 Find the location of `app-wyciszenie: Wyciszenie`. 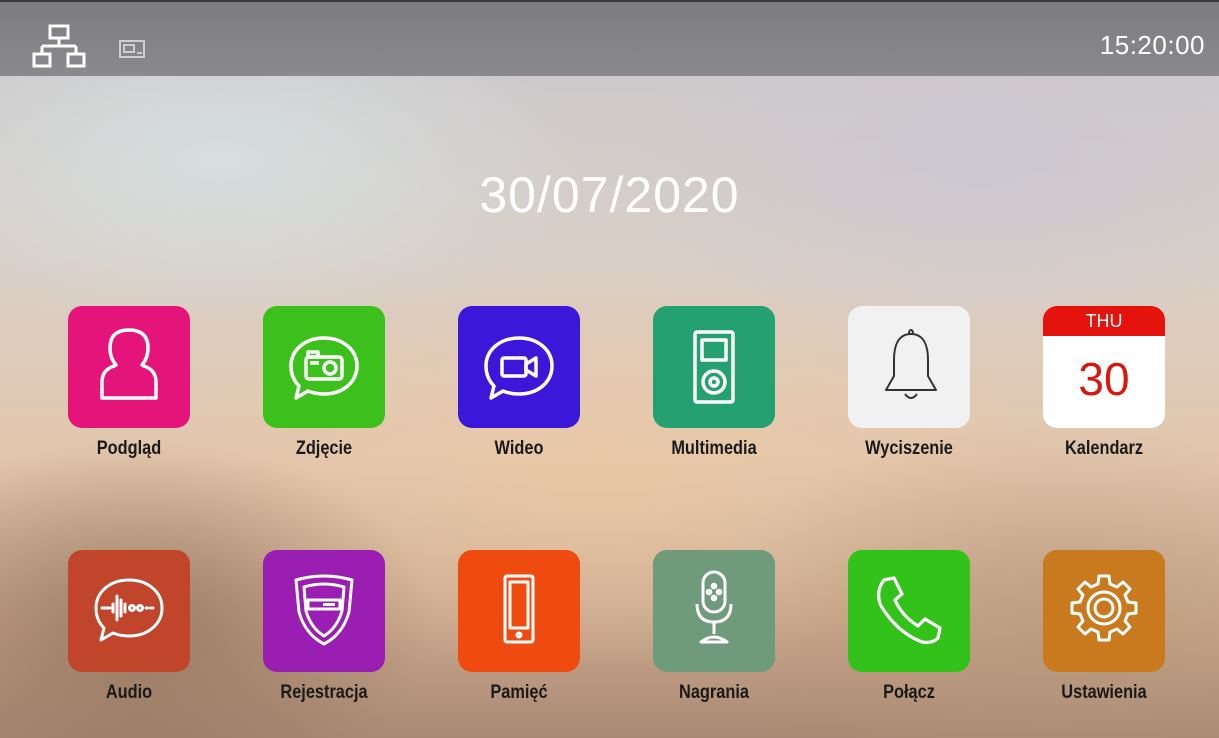

app-wyciszenie: Wyciszenie is located at coordinates (909, 396).